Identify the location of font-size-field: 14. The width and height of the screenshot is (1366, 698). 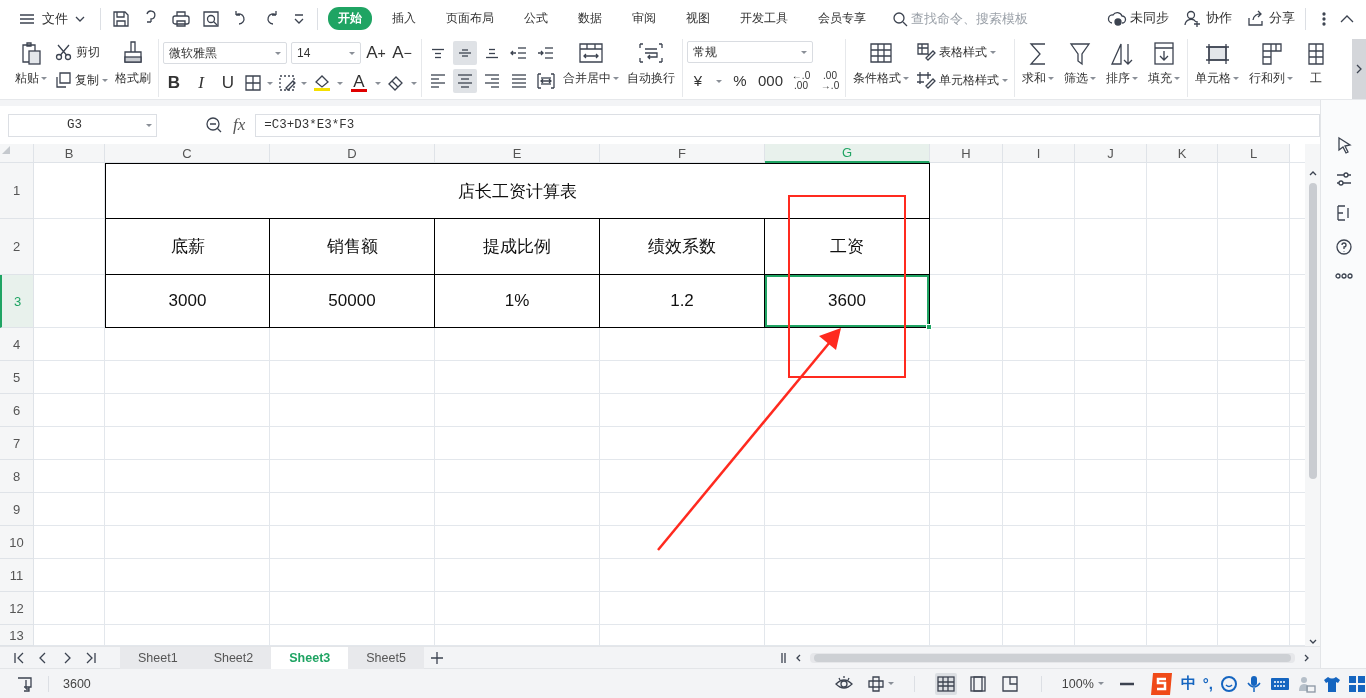
(326, 53).